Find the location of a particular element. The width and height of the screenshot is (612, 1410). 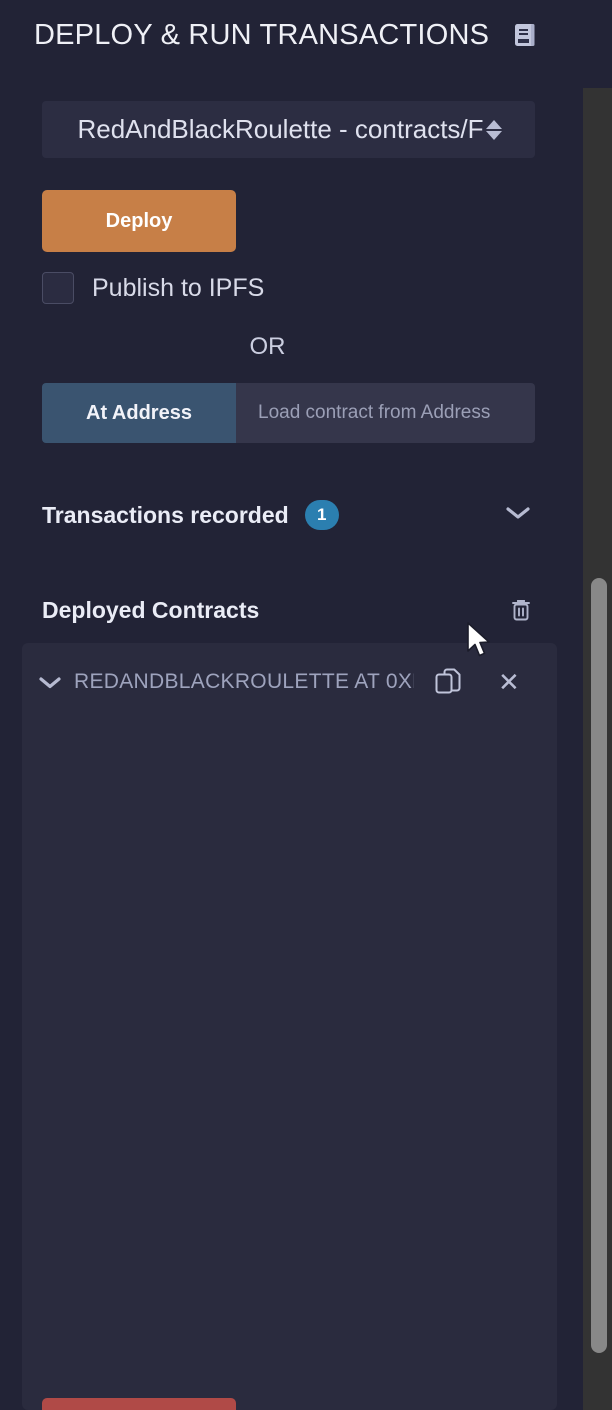

deployed-contract-header: REDANDBLACKROULETTE AT 0XD9 ✕ is located at coordinates (289, 682).